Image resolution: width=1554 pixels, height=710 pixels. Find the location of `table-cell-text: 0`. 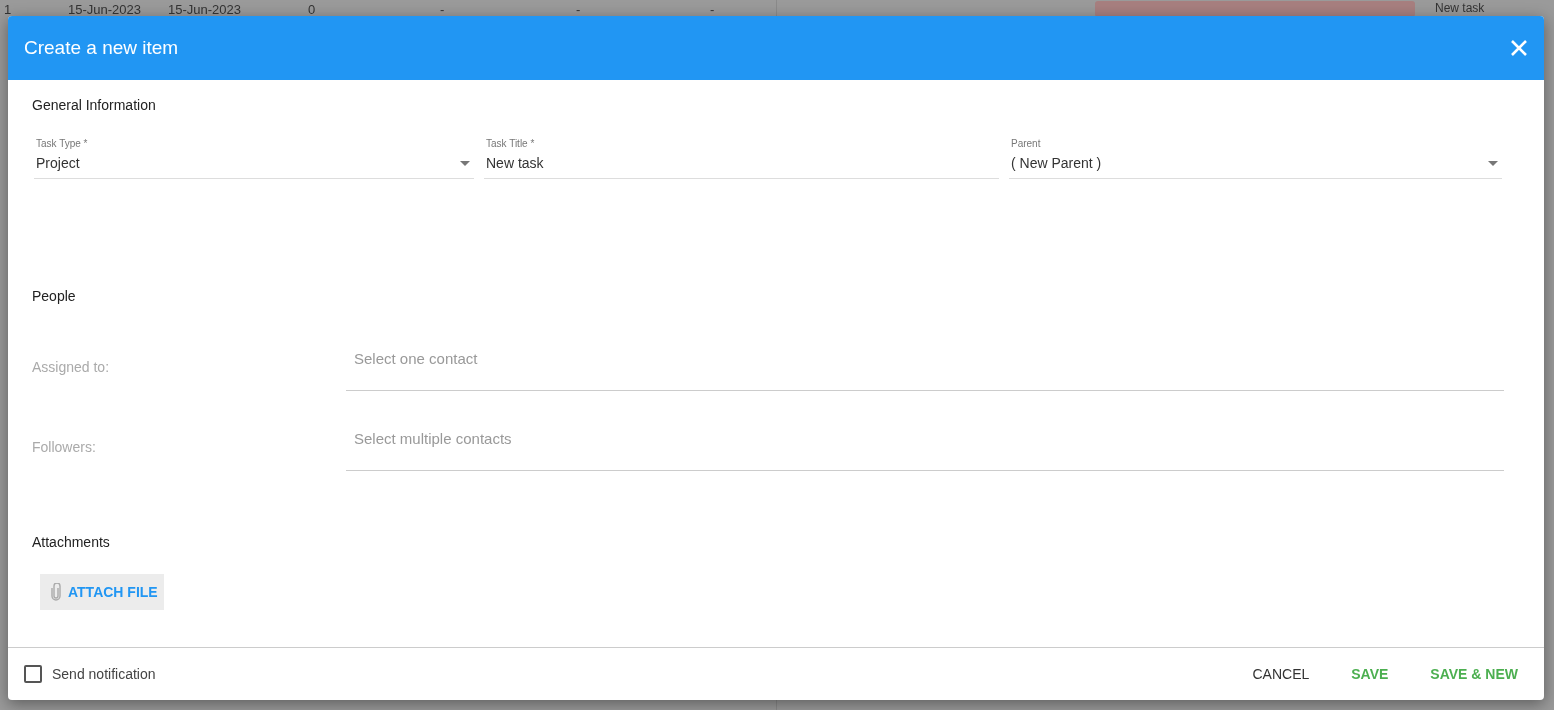

table-cell-text: 0 is located at coordinates (312, 10).